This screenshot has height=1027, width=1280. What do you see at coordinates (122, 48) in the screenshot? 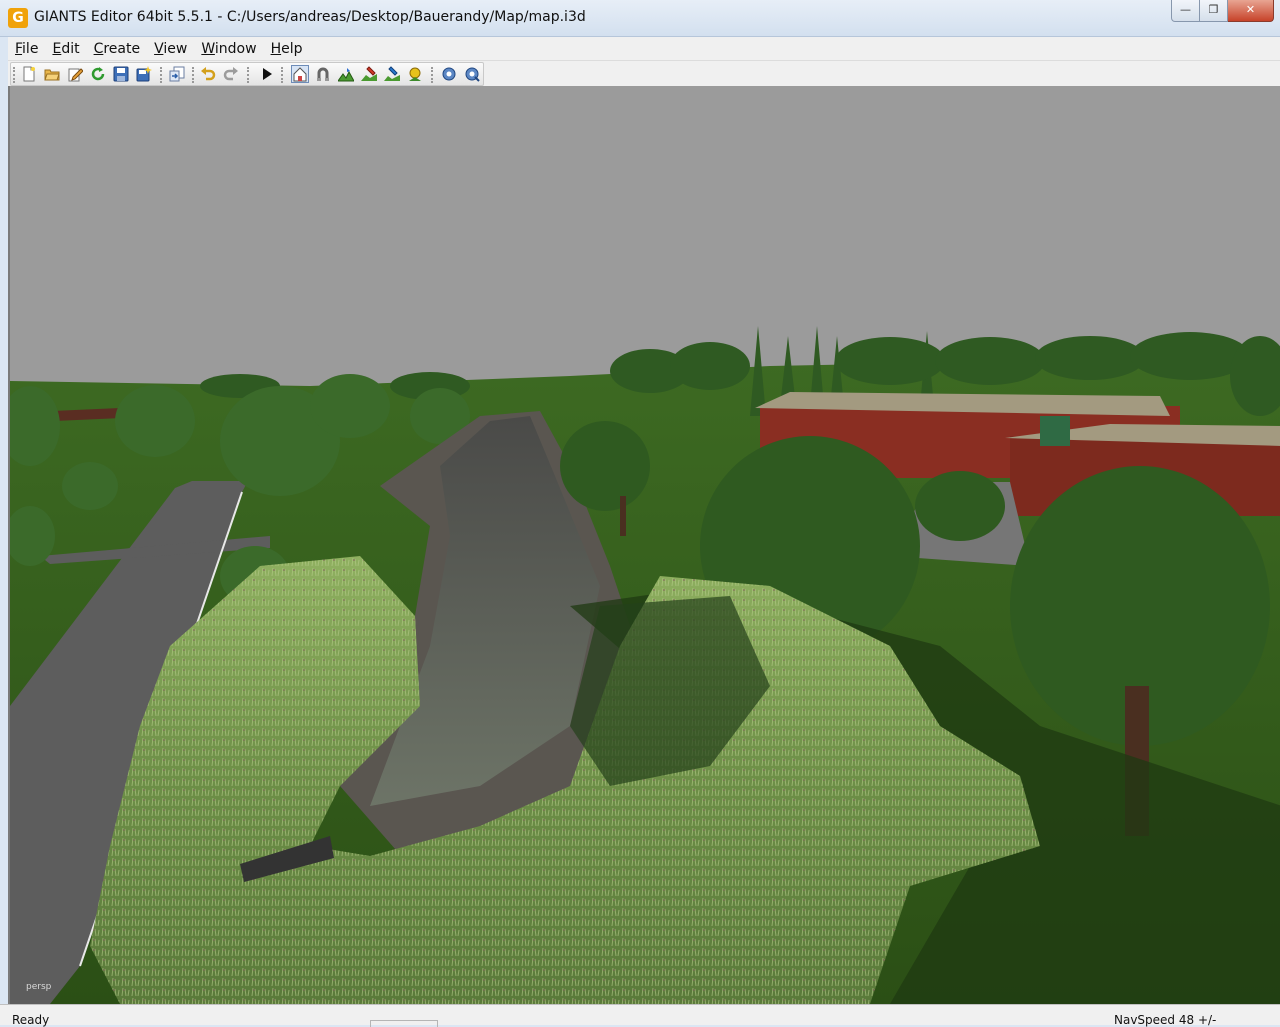
I see `menu-create-label: reate` at bounding box center [122, 48].